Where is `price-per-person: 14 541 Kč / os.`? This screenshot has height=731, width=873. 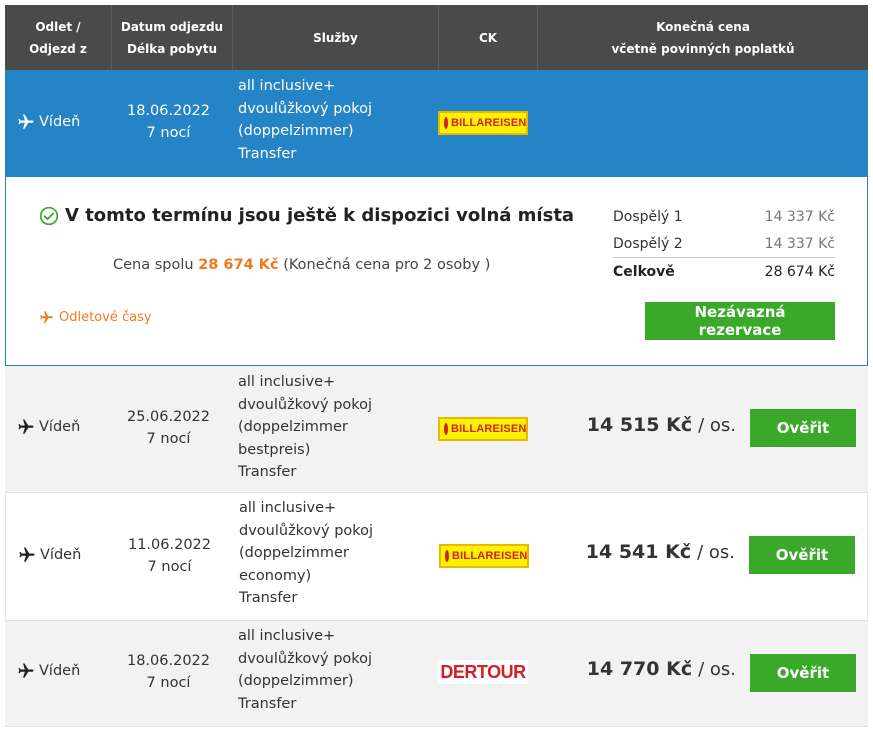 price-per-person: 14 541 Kč / os. is located at coordinates (660, 552).